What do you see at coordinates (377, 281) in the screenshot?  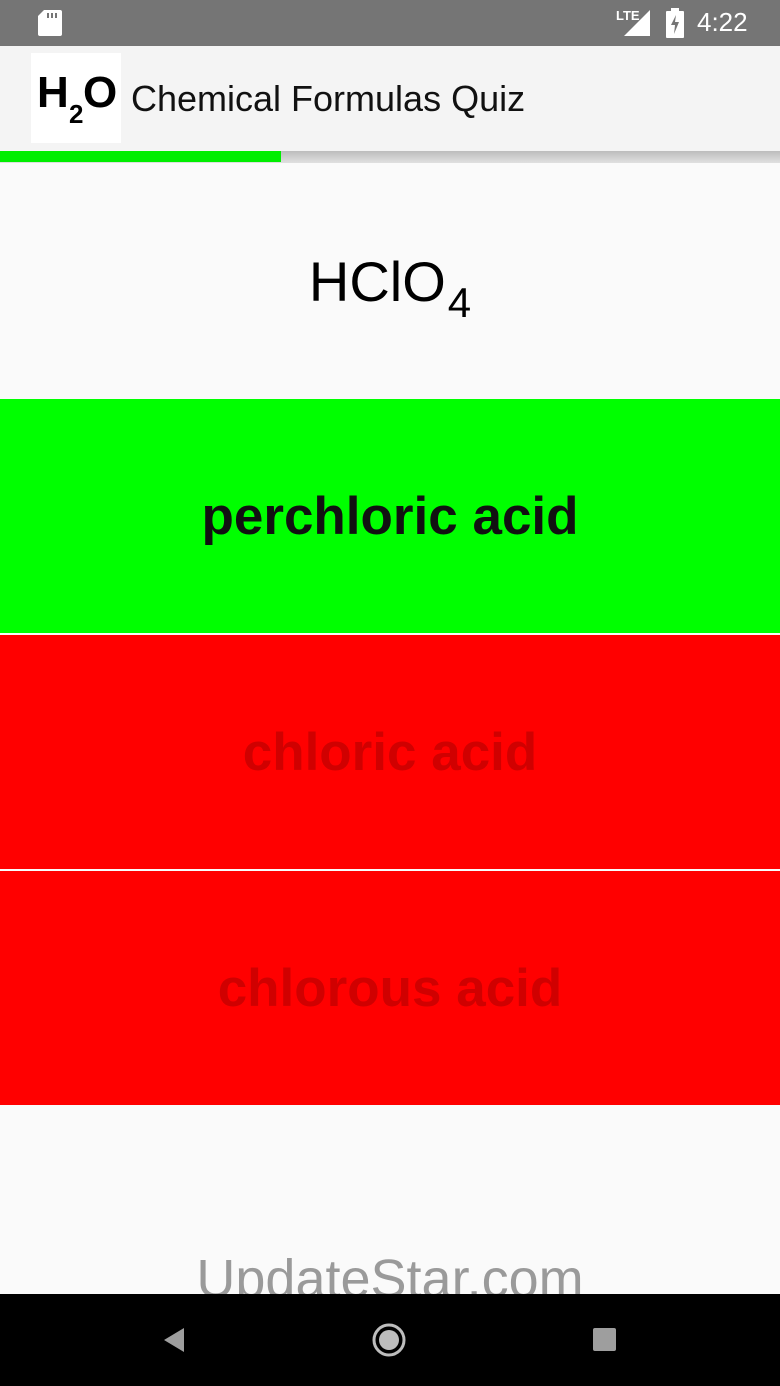 I see `formula-text: HClO` at bounding box center [377, 281].